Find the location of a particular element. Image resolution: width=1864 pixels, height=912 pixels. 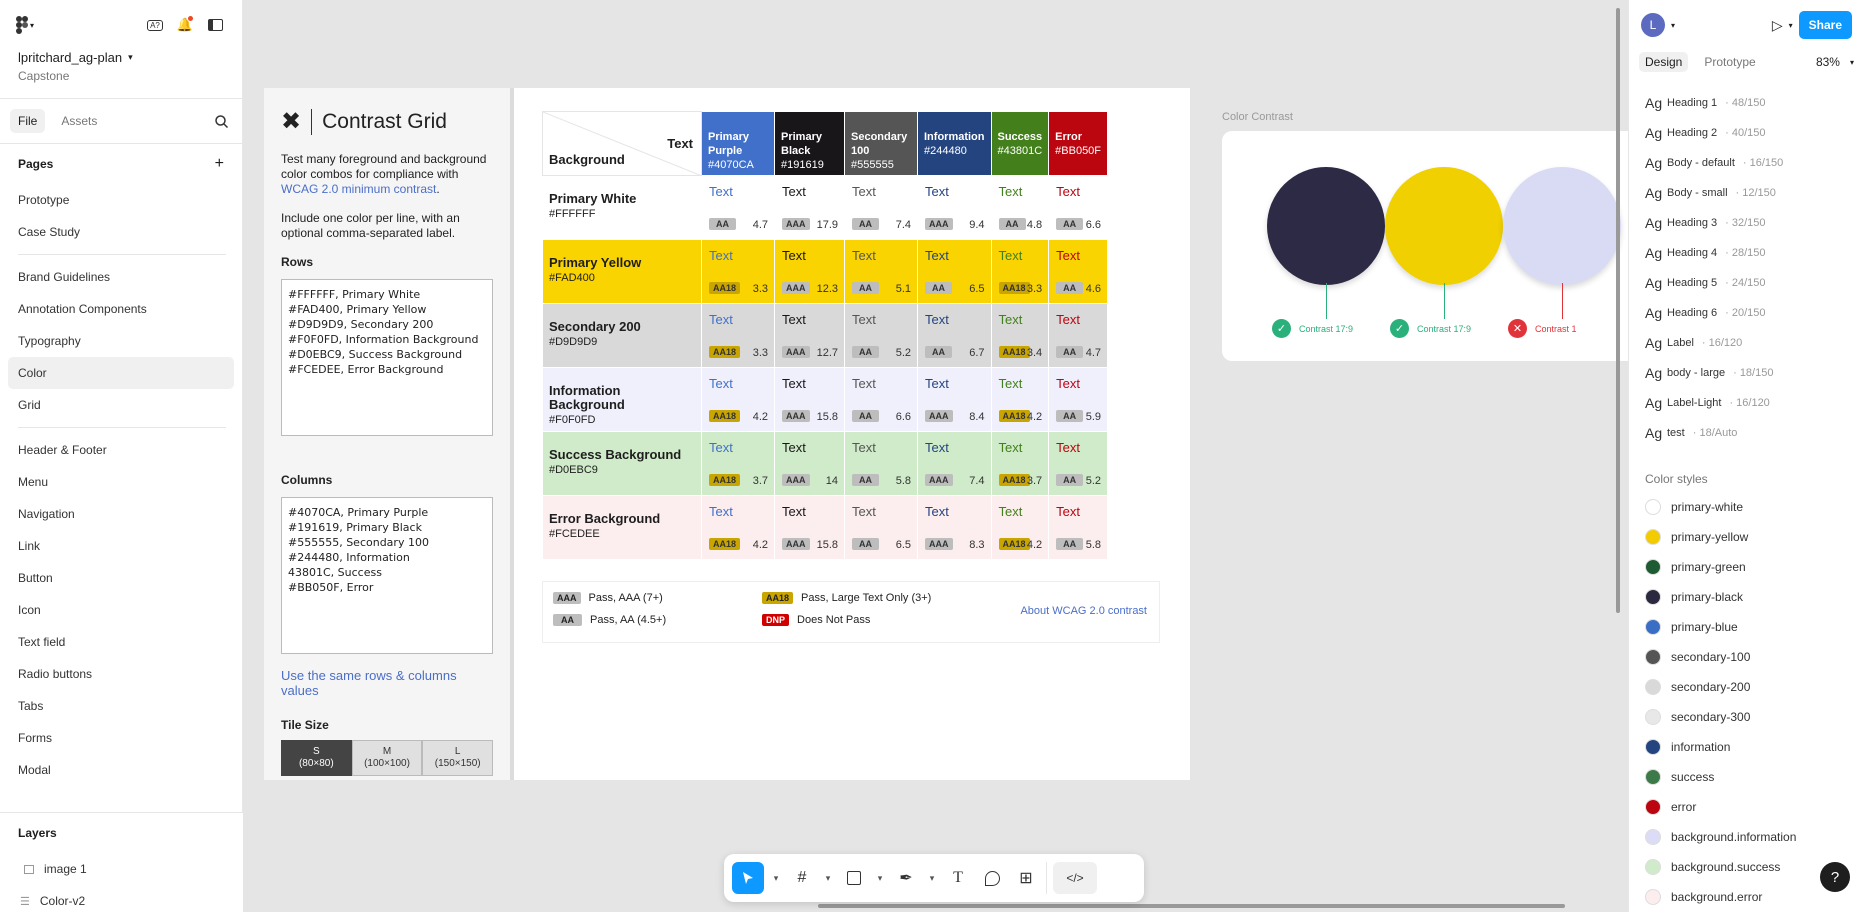

text-style-item: Ag Heading 2 · 40/150 is located at coordinates (1746, 133).